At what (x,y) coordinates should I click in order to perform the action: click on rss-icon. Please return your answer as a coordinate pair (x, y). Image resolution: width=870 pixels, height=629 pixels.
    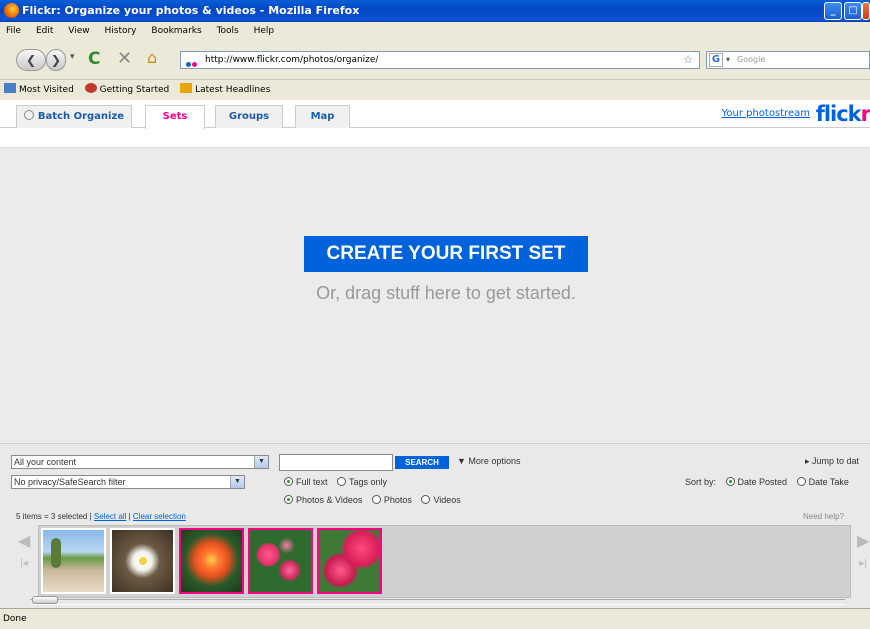
    Looking at the image, I should click on (186, 88).